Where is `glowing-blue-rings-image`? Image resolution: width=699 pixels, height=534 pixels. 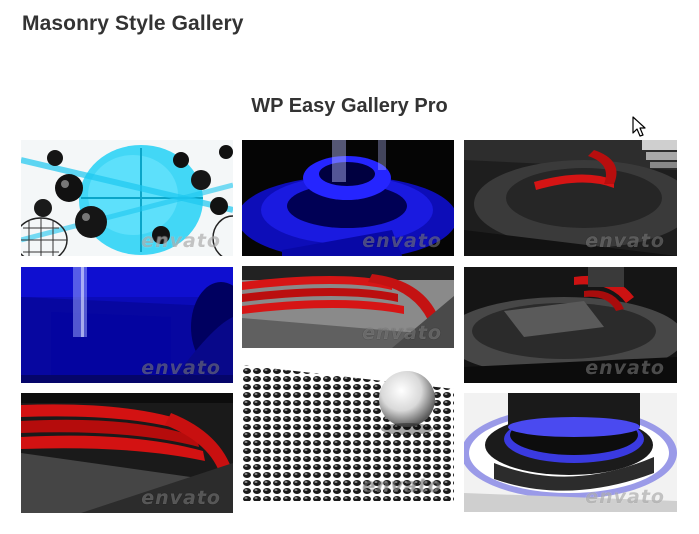
glowing-blue-rings-image is located at coordinates (570, 452).